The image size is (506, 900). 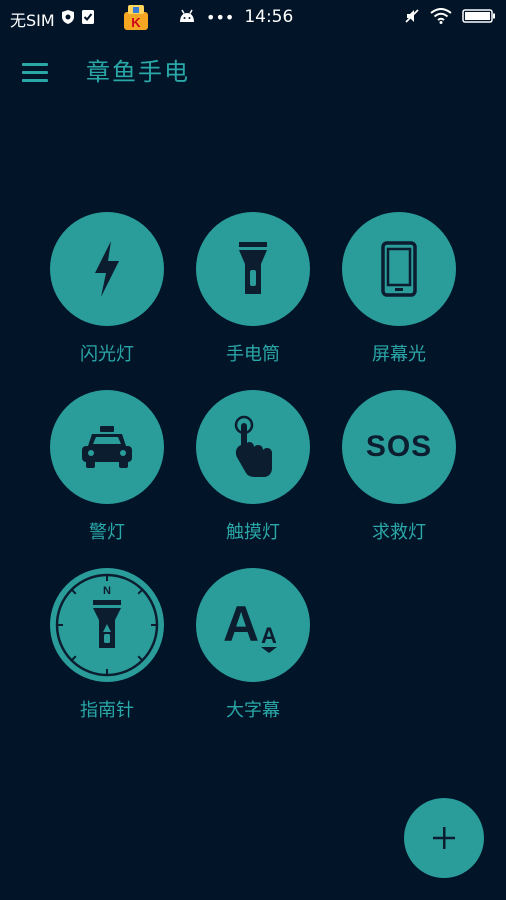 I want to click on tool-big-text: A A 大字幕, so click(x=254, y=648).